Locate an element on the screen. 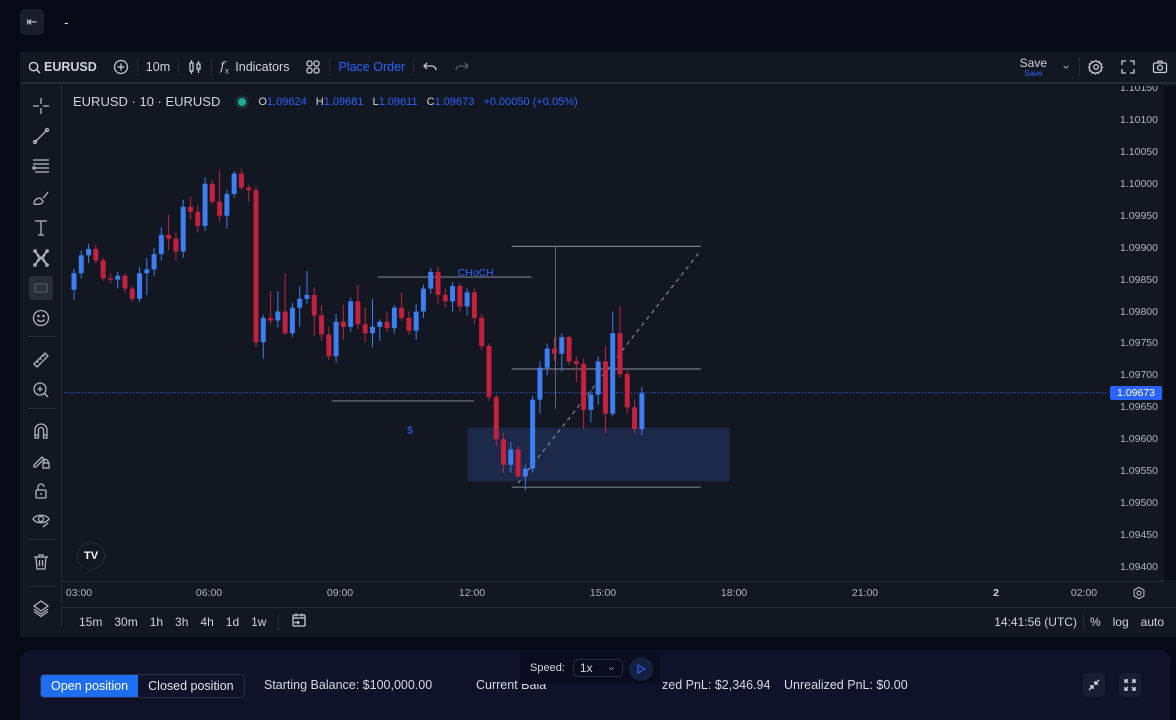 The height and width of the screenshot is (720, 1176). timeframe-1w: 1w is located at coordinates (258, 622).